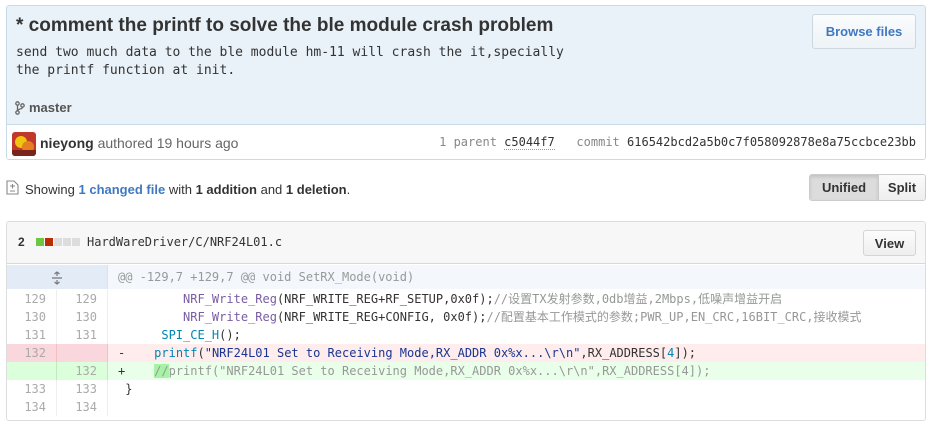 The width and height of the screenshot is (931, 421). What do you see at coordinates (32, 407) in the screenshot?
I see `old-line-number: 134` at bounding box center [32, 407].